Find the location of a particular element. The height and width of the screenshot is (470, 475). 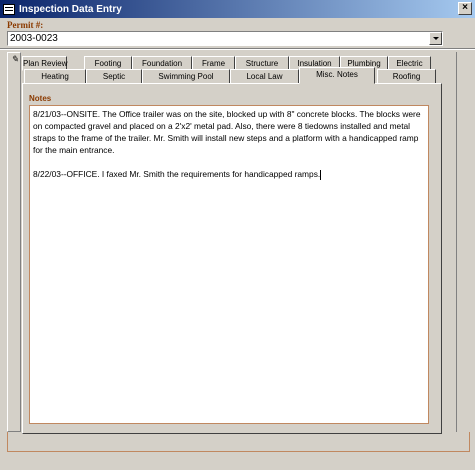

permit-label: Permit #: is located at coordinates (25, 25).